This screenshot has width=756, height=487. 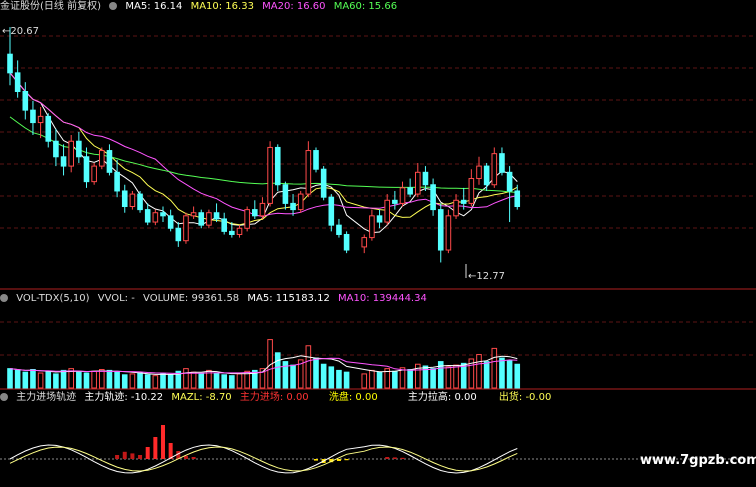 I want to click on vol-ma5-label: MA5: 115183.12, so click(x=288, y=298).